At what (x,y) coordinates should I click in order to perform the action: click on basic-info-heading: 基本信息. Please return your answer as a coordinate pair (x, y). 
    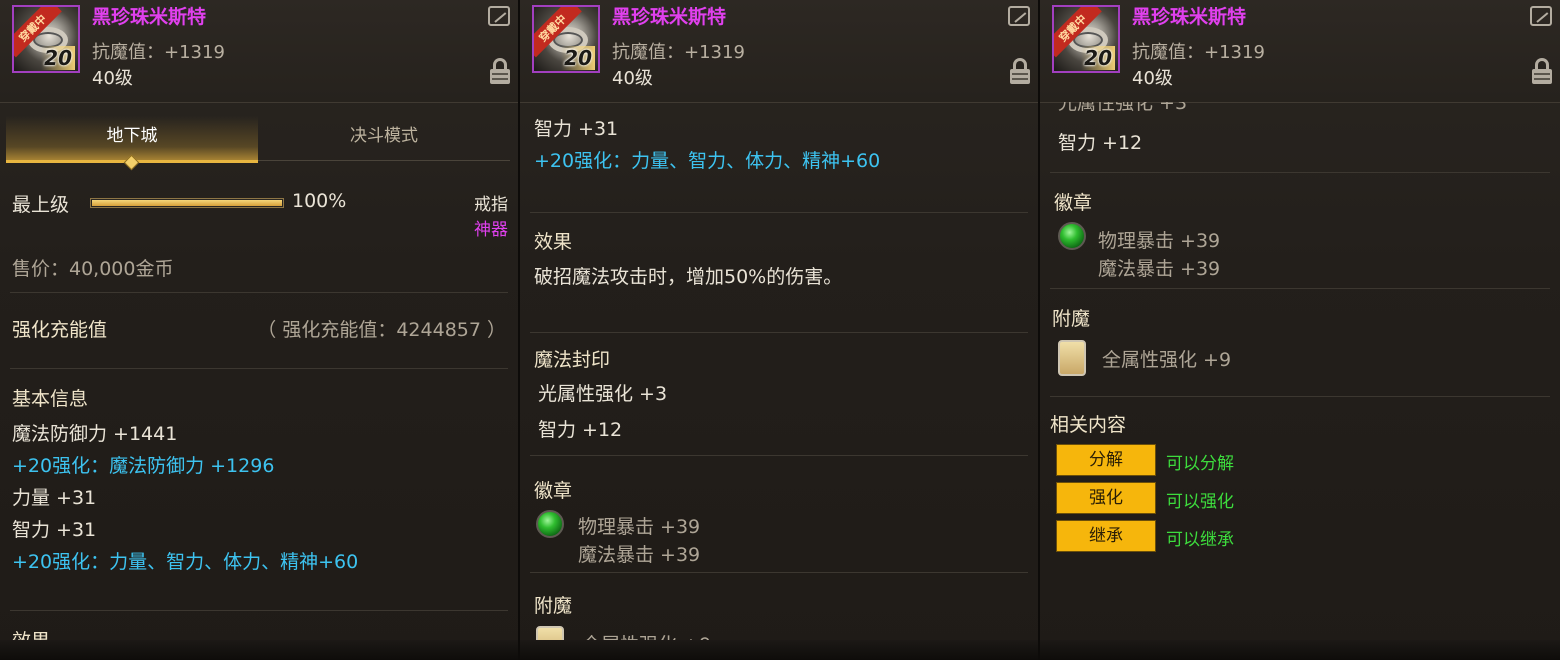
    Looking at the image, I should click on (50, 399).